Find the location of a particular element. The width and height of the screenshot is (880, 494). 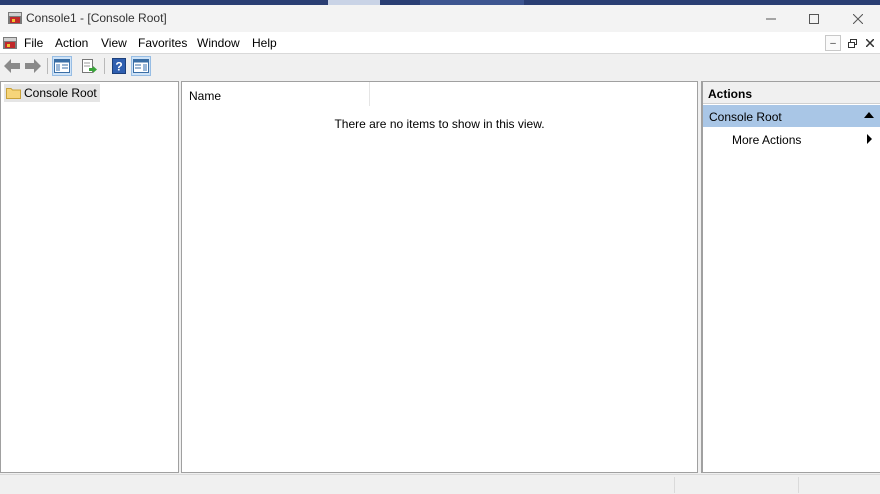

tree-item-console-root: Console Root is located at coordinates (52, 93).